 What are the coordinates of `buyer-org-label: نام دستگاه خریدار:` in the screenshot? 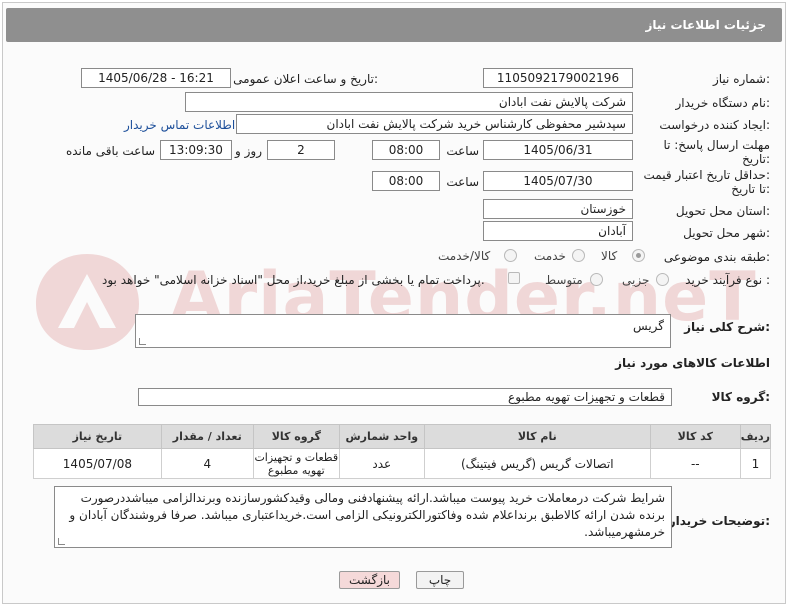 It's located at (723, 103).